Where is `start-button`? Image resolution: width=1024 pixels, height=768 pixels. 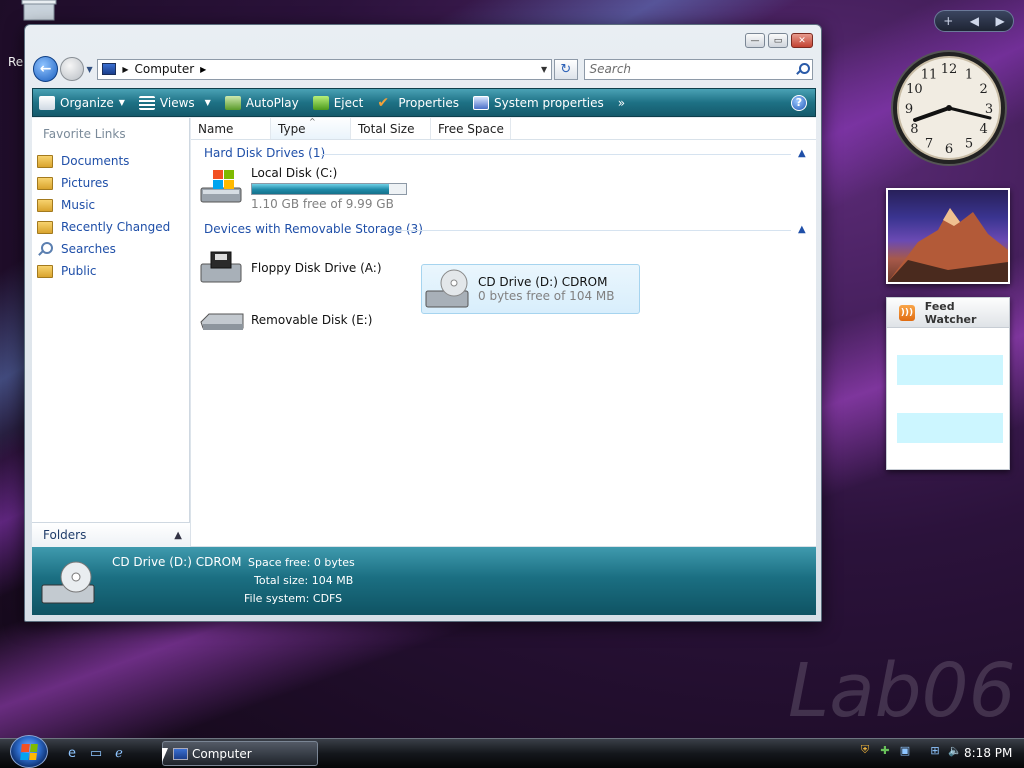 start-button is located at coordinates (29, 751).